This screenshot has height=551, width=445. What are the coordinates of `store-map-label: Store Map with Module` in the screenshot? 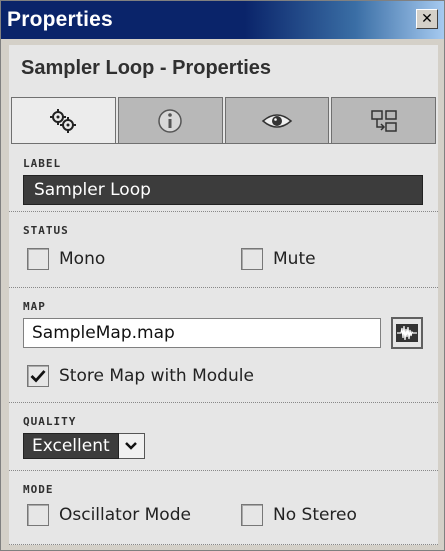 It's located at (156, 376).